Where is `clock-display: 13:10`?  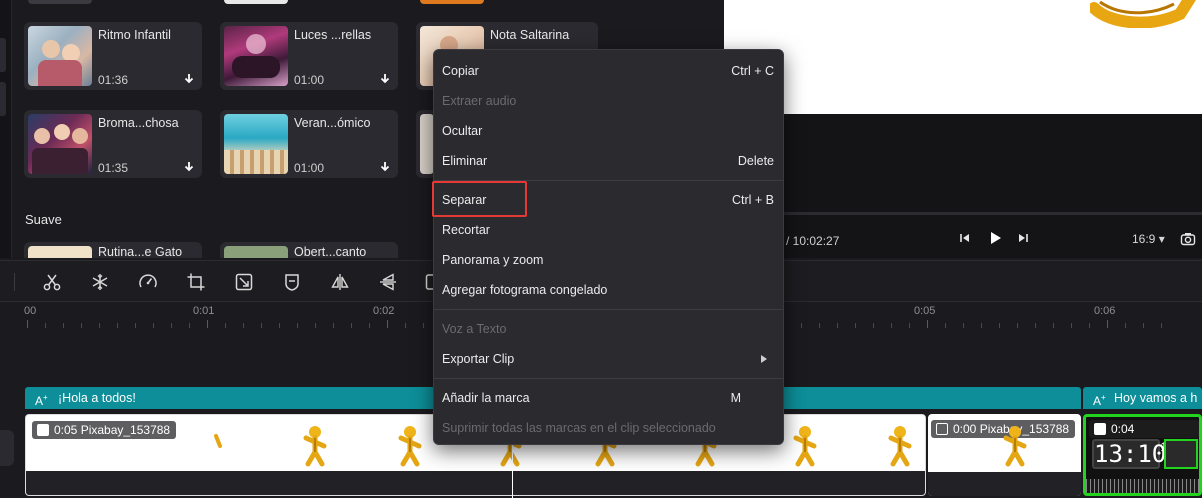 clock-display: 13:10 is located at coordinates (1129, 454).